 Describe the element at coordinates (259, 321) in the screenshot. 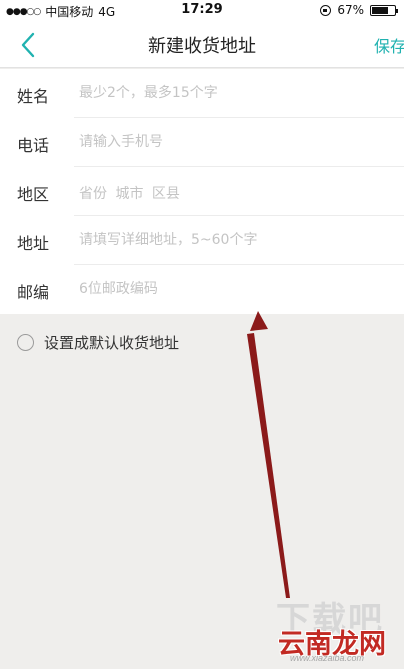

I see `red-arrow-icon` at that location.